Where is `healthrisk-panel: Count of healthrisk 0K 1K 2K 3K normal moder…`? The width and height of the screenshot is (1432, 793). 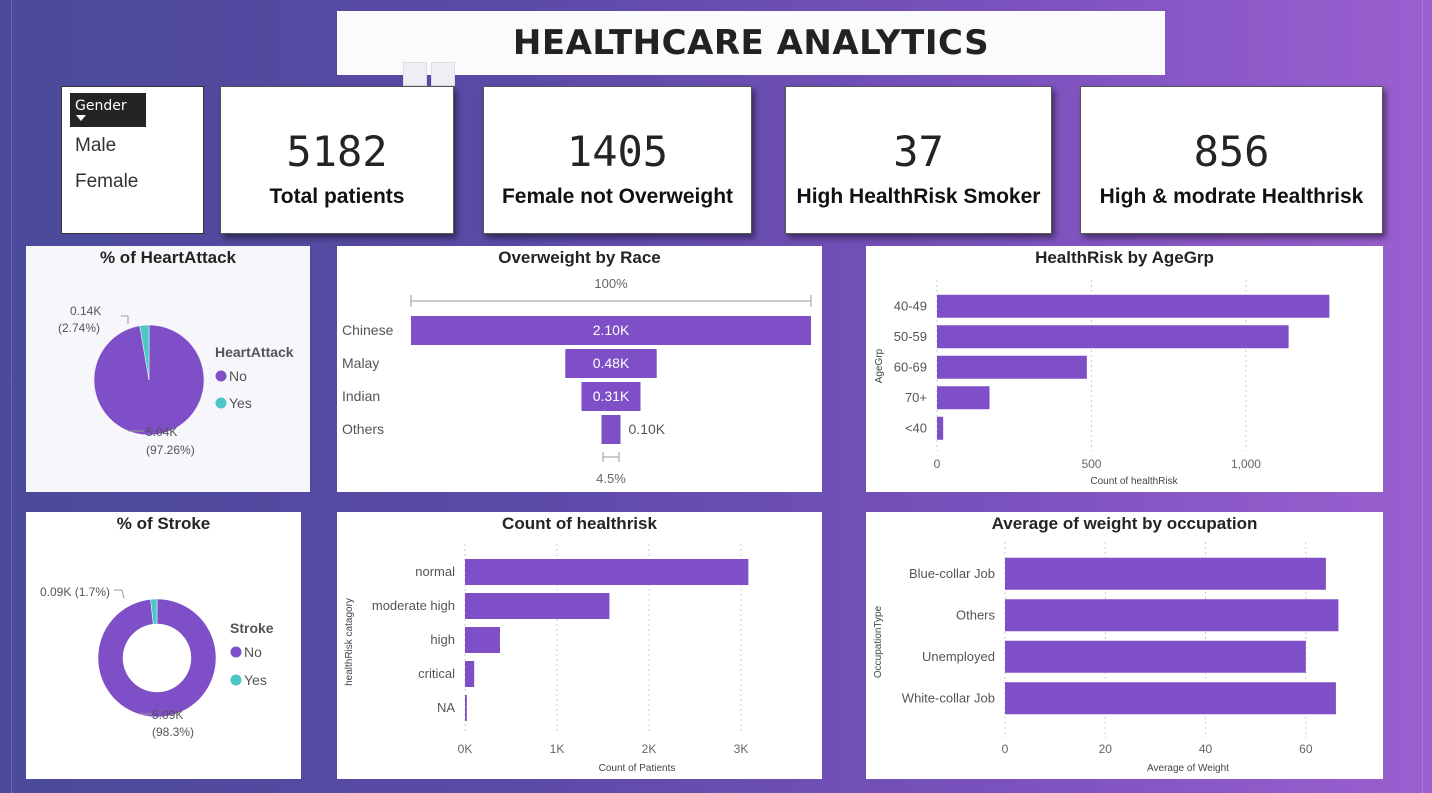 healthrisk-panel: Count of healthrisk 0K 1K 2K 3K normal moder… is located at coordinates (579, 645).